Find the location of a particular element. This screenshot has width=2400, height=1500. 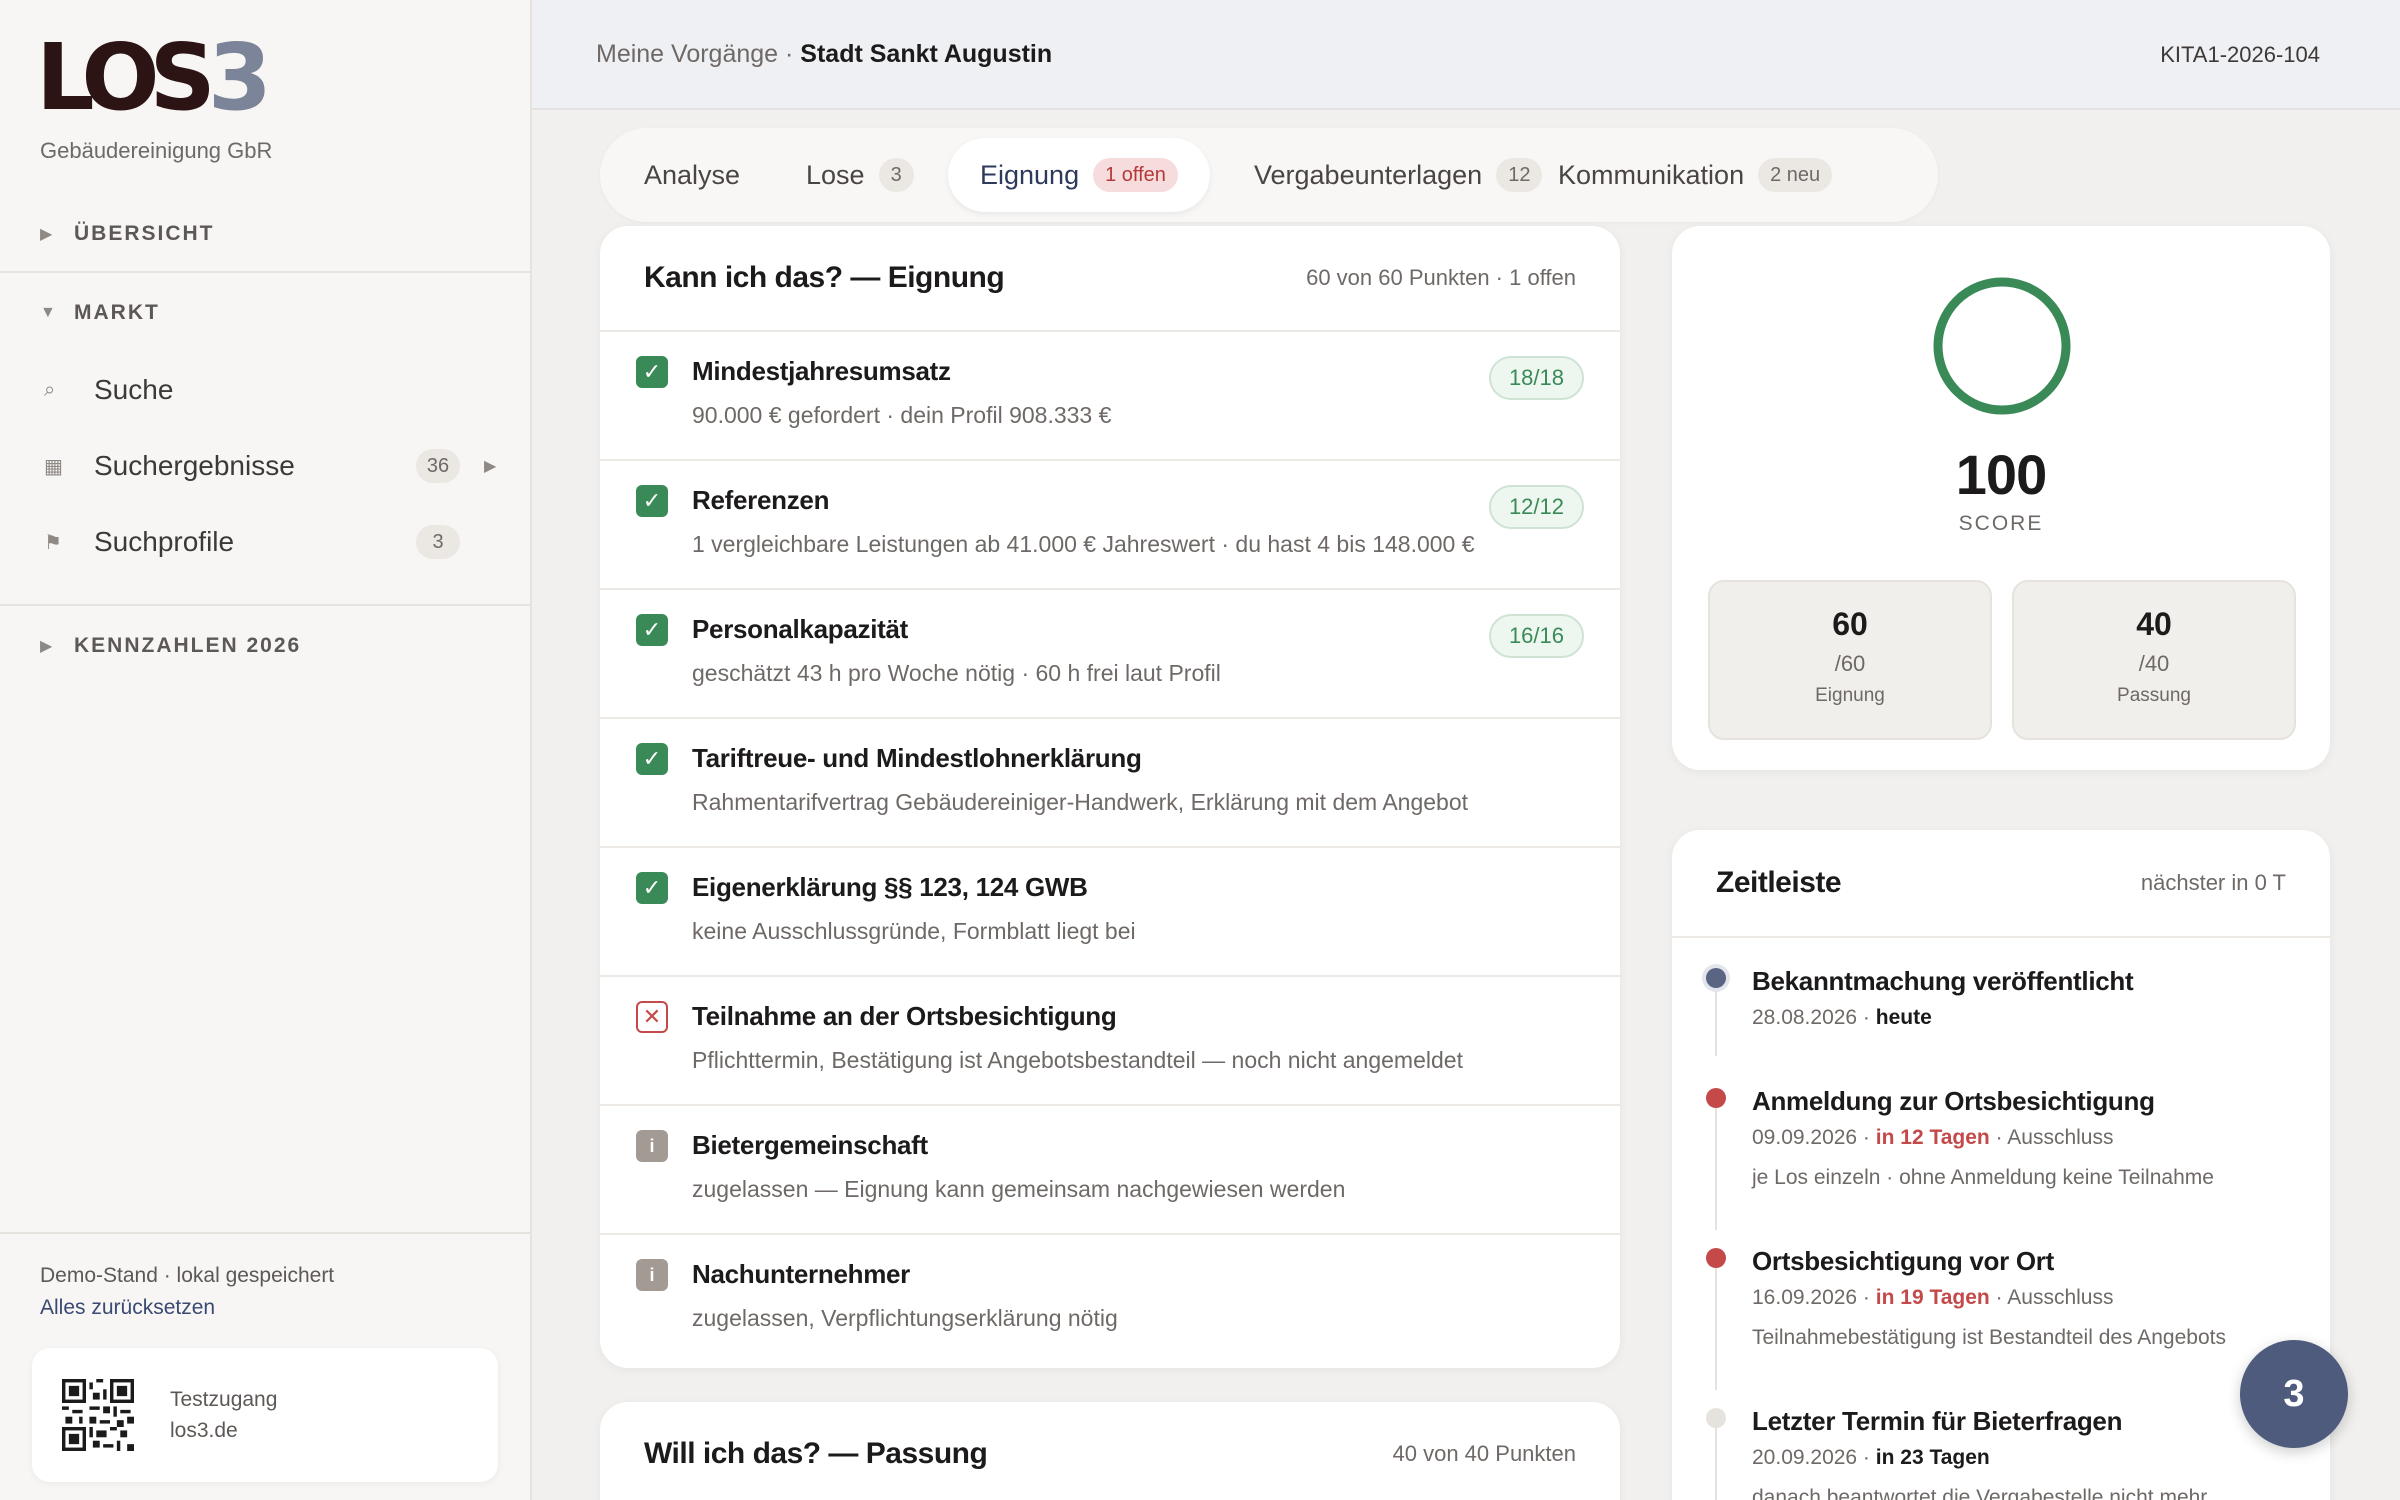

relative-time: in 19 Tagen is located at coordinates (1932, 1297).